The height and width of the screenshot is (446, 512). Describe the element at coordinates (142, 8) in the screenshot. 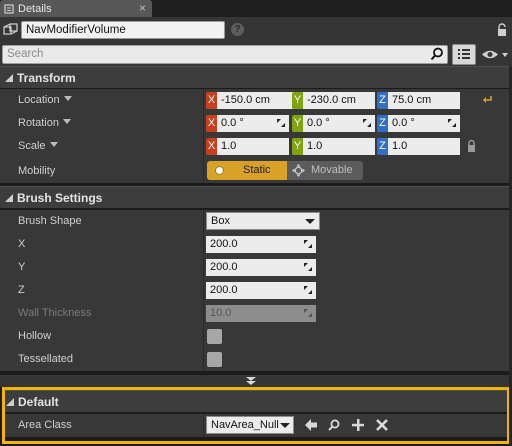

I see `close-icon: ×` at that location.